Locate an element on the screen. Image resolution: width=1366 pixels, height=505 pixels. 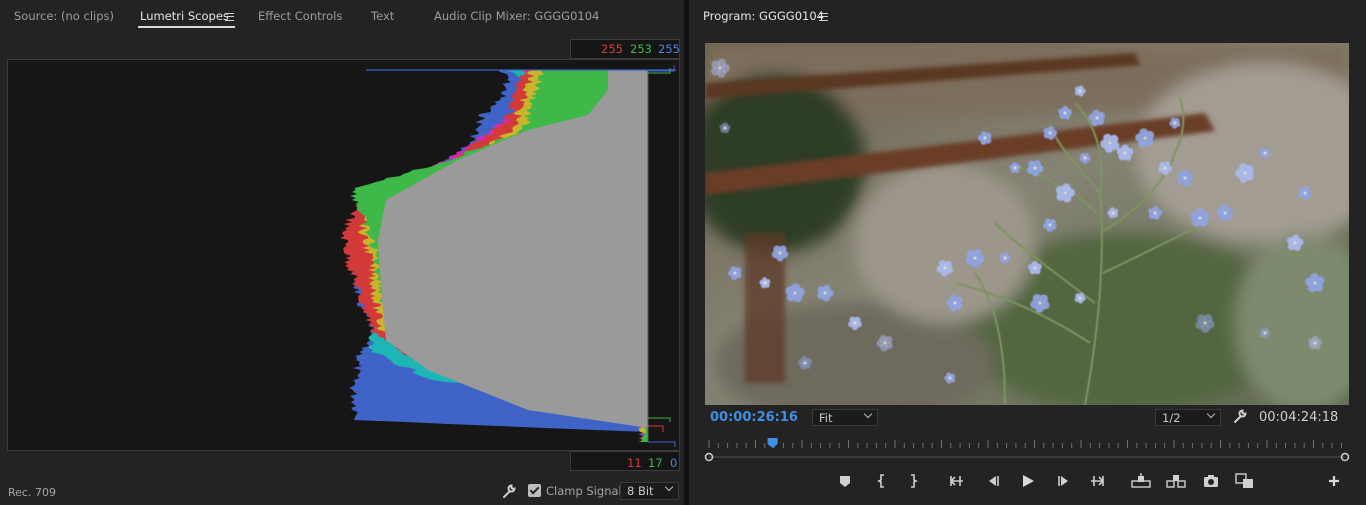
step-forward-icon is located at coordinates (1064, 481).